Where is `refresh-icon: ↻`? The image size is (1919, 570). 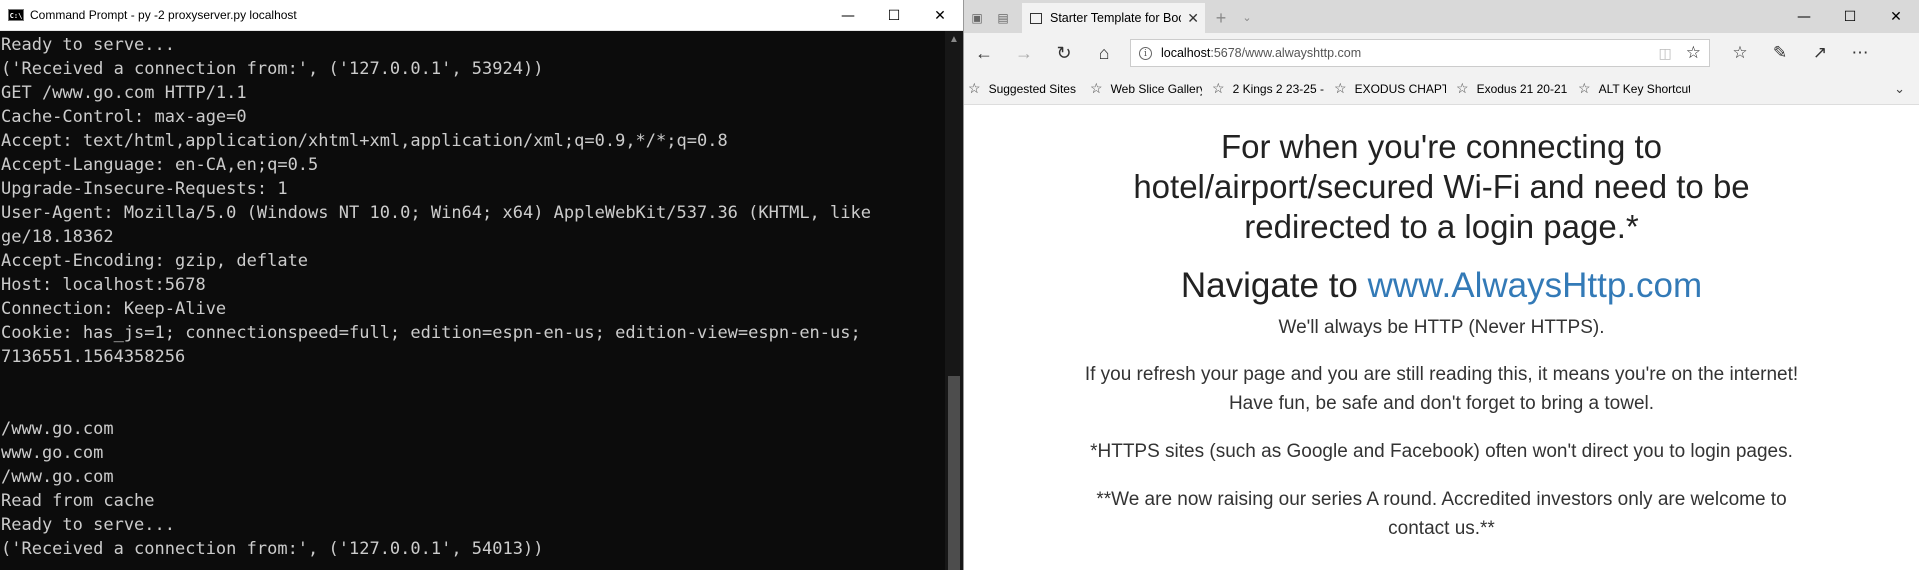 refresh-icon: ↻ is located at coordinates (1064, 53).